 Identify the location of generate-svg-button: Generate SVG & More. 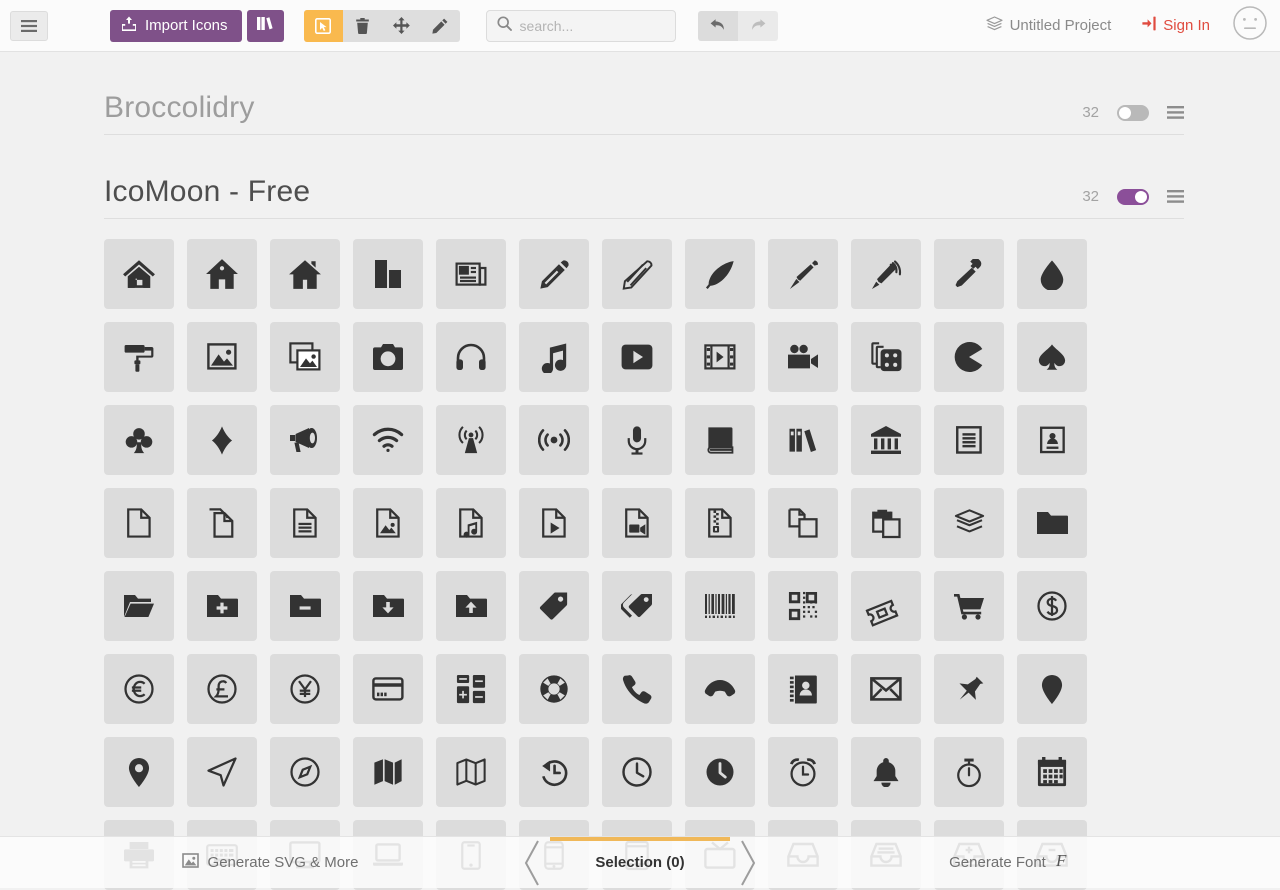
(270, 862).